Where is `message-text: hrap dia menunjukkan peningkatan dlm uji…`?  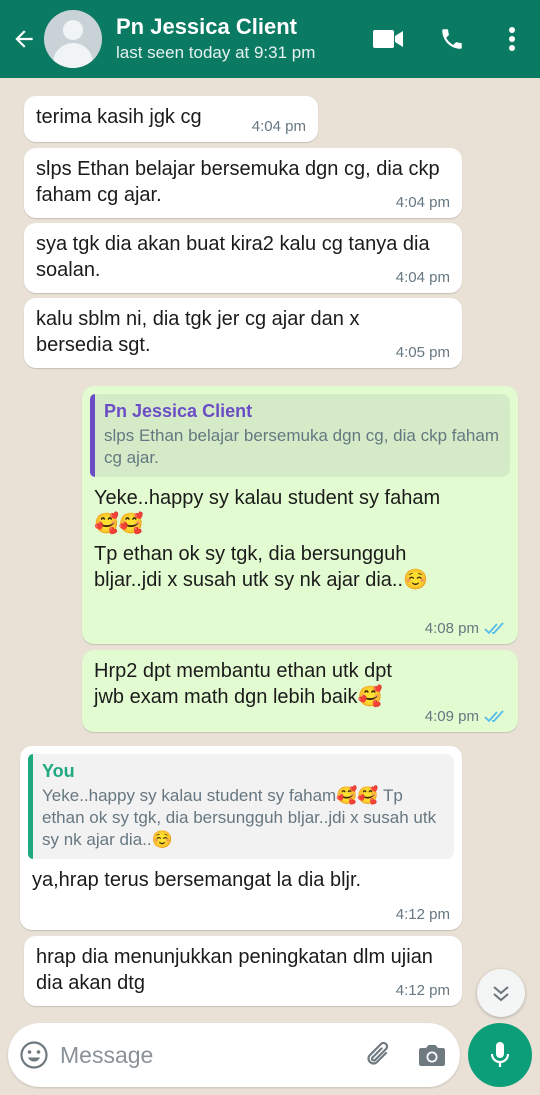
message-text: hrap dia menunjukkan peningkatan dlm uji… is located at coordinates (234, 970).